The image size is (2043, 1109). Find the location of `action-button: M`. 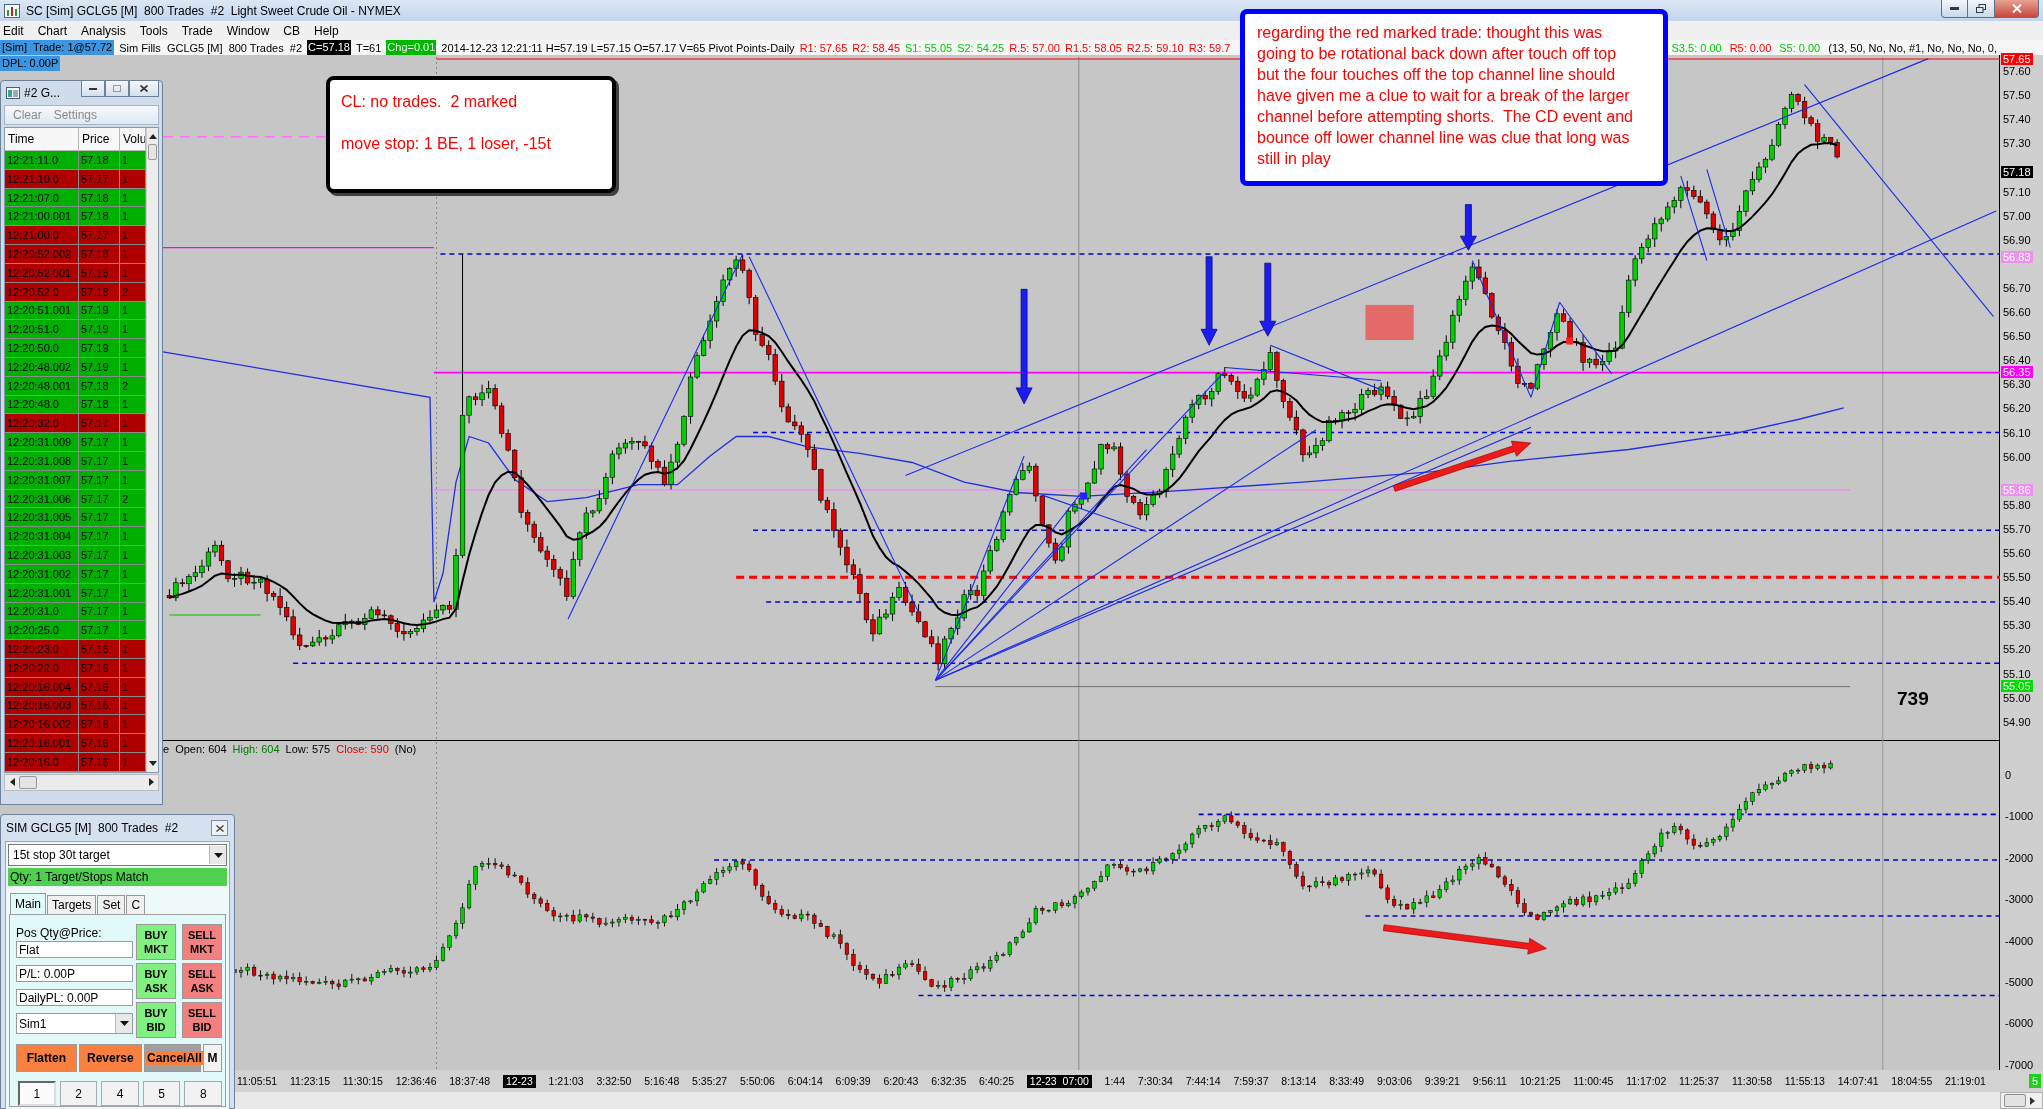

action-button: M is located at coordinates (212, 1058).